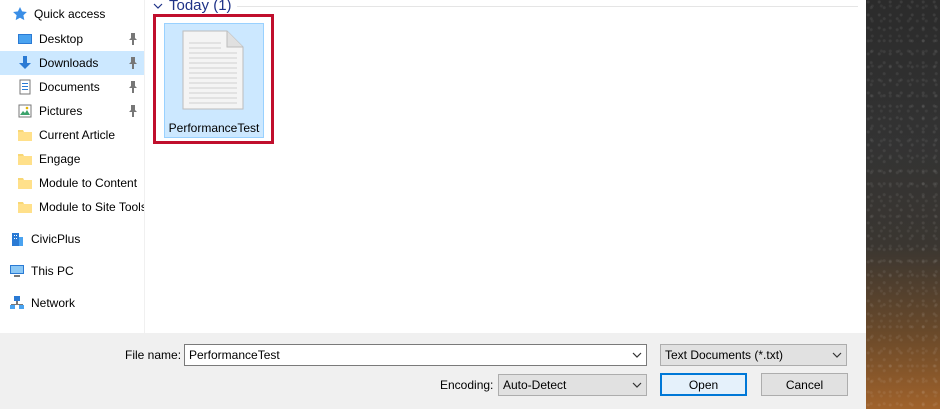 This screenshot has height=409, width=940. Describe the element at coordinates (17, 239) in the screenshot. I see `building-icon` at that location.